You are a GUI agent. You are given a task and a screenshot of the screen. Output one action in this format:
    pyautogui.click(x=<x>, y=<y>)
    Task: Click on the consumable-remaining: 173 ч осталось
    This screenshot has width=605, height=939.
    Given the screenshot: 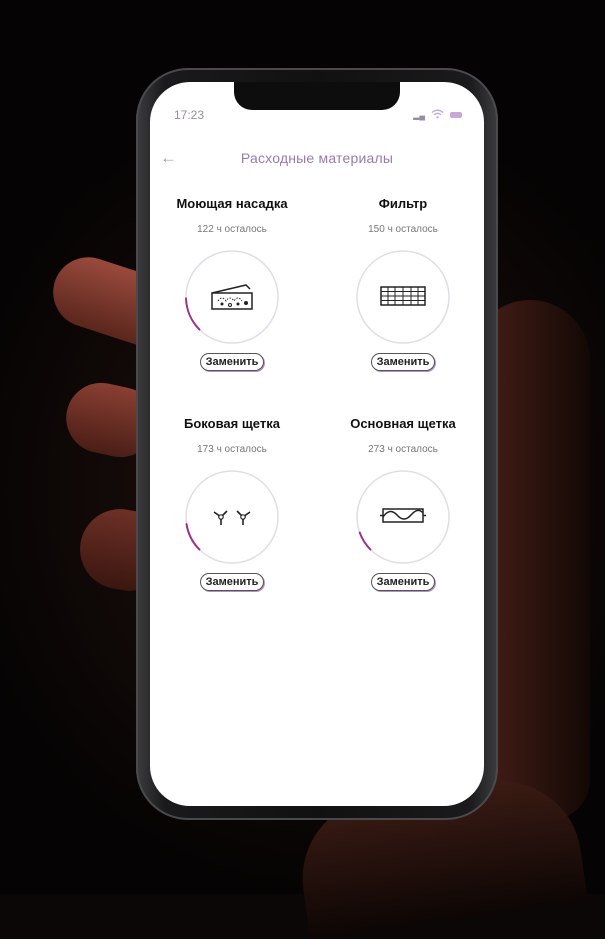 What is the action you would take?
    pyautogui.click(x=232, y=449)
    